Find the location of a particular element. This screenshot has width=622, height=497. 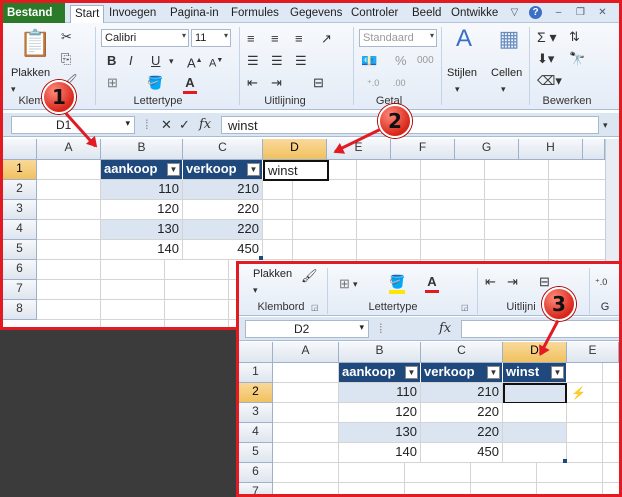

column-header: A is located at coordinates (306, 352).